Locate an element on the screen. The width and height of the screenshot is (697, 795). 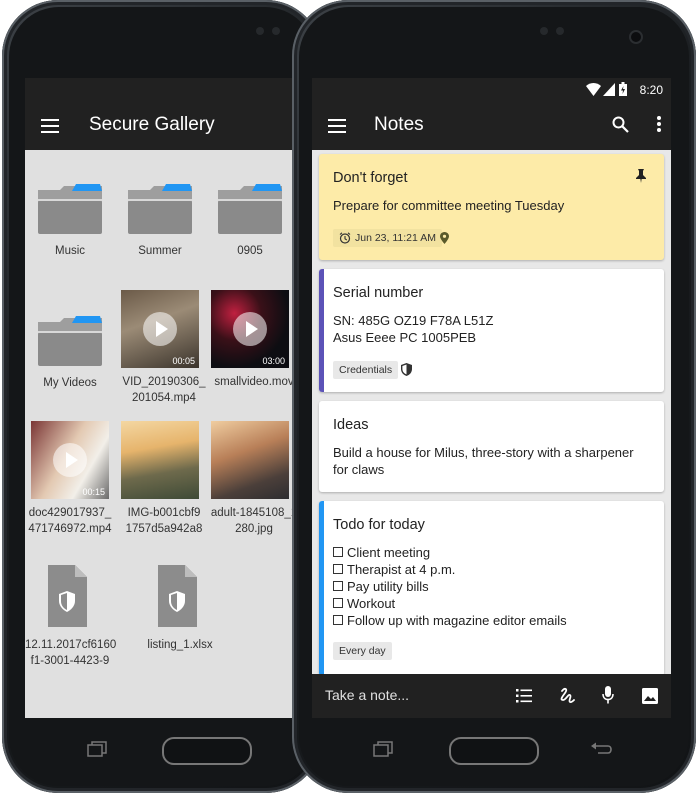
todo-text: Follow up with magazine editor emails is located at coordinates (457, 620).